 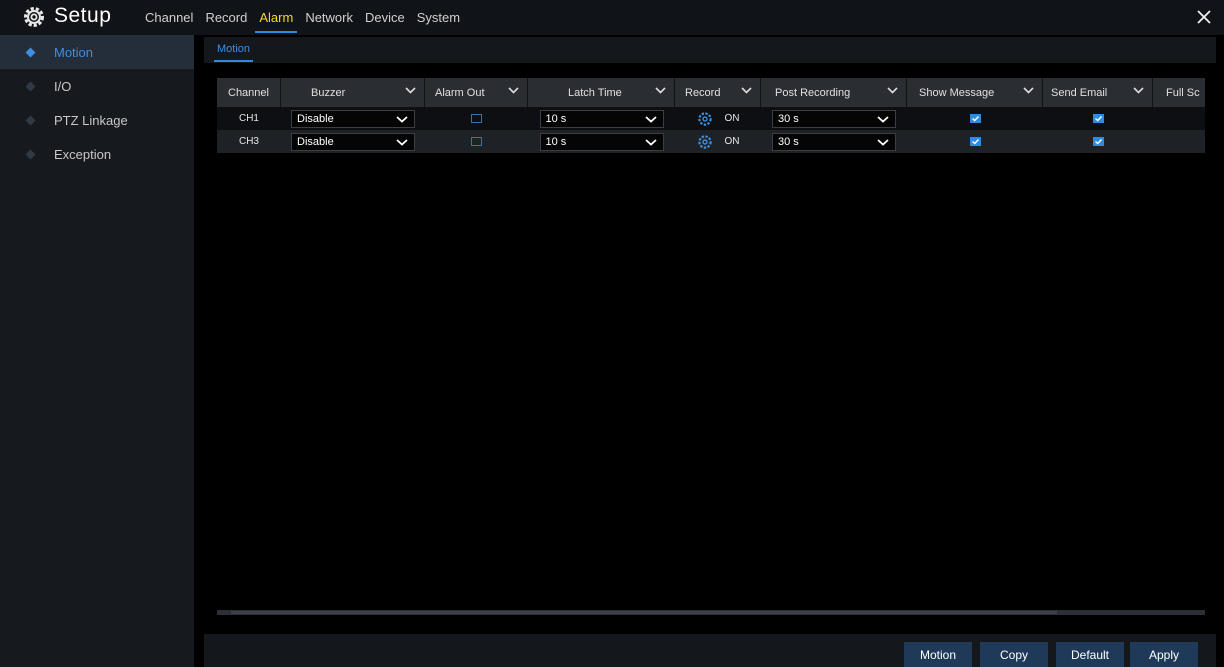 What do you see at coordinates (234, 52) in the screenshot?
I see `tab-motion: Motion` at bounding box center [234, 52].